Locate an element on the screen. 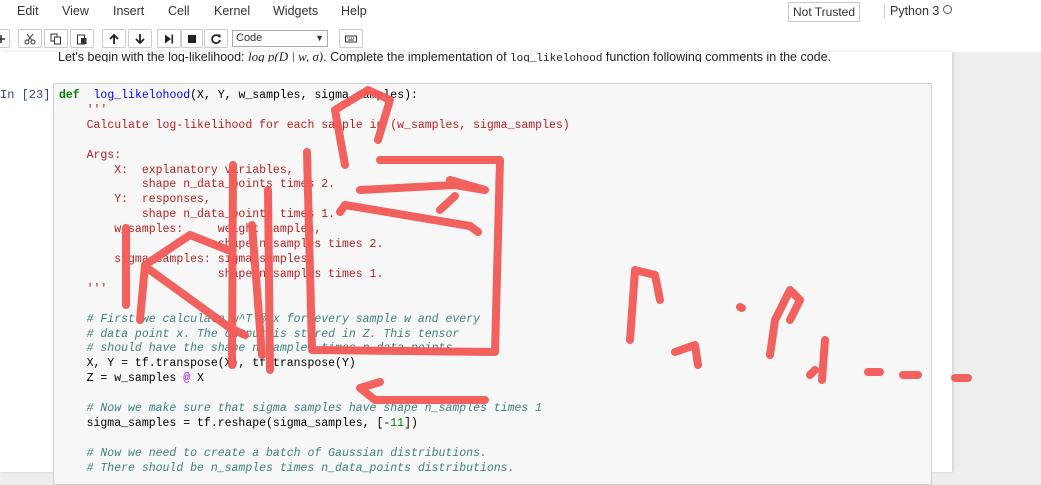 The height and width of the screenshot is (485, 1041). code-token: log_likelohood is located at coordinates (142, 95).